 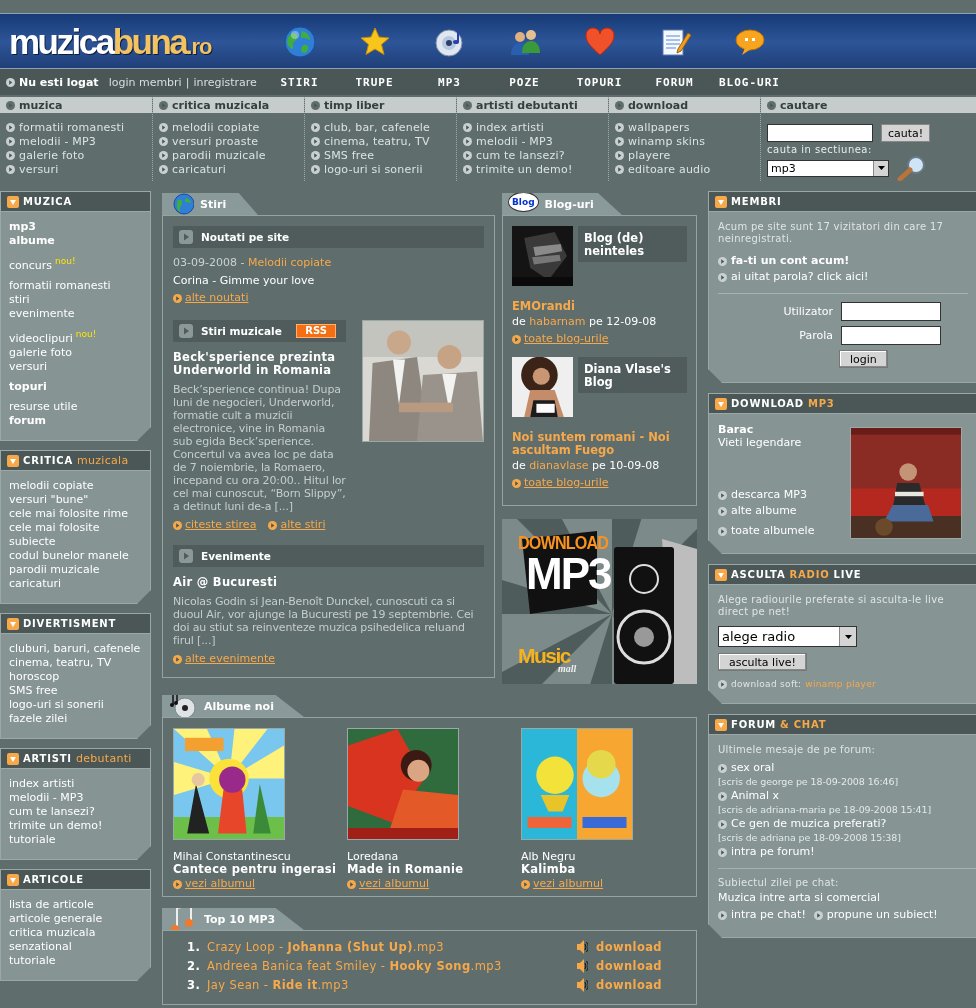 I want to click on song-link: Jay Sean - Ride it.mp3, so click(x=278, y=984).